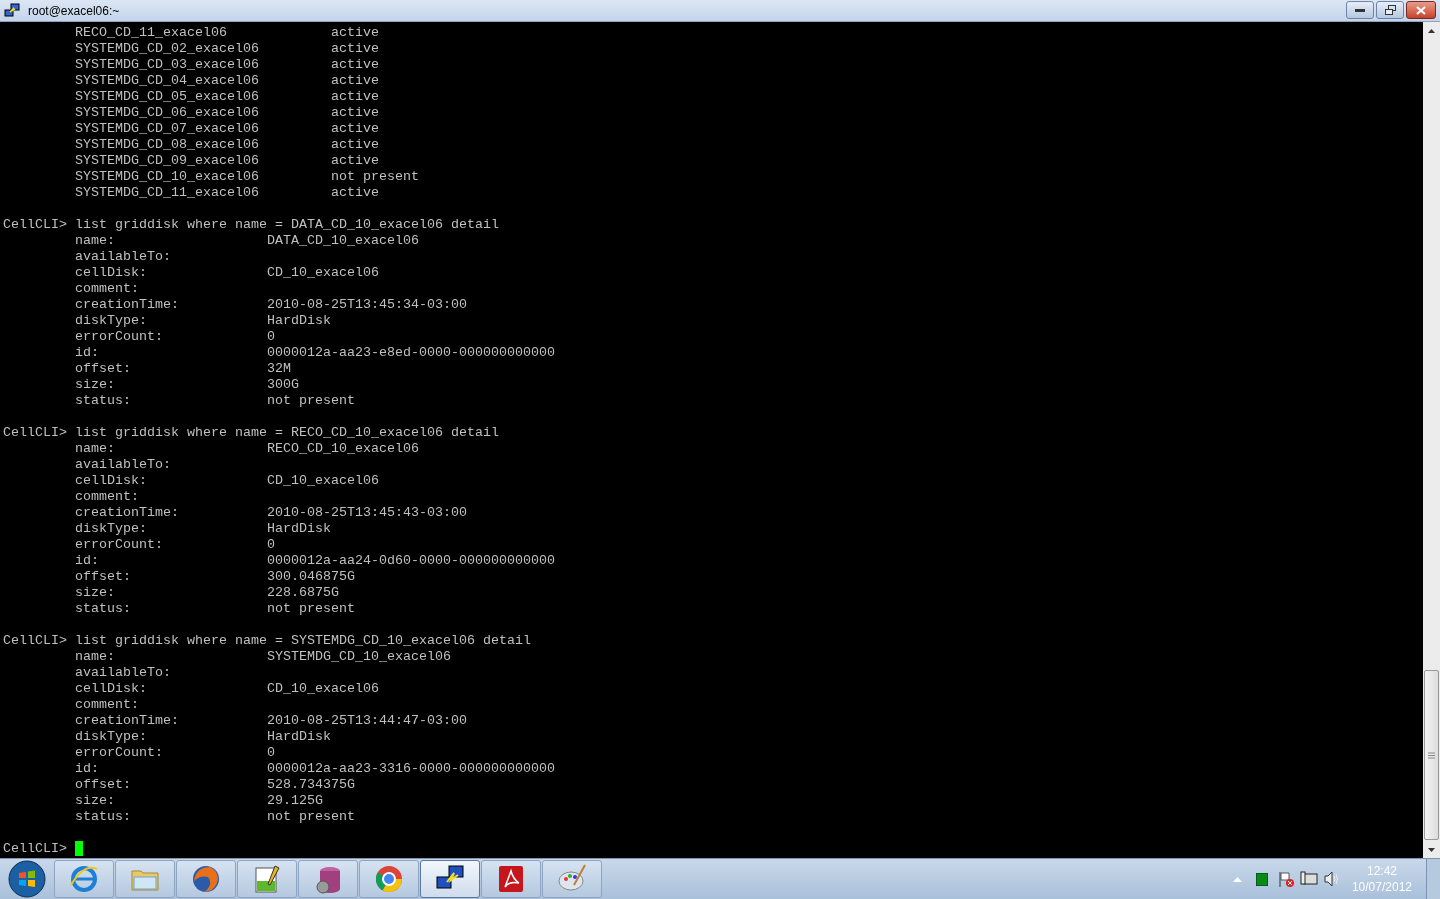 This screenshot has width=1440, height=899. What do you see at coordinates (167, 48) in the screenshot?
I see `griddisk-name: SYSTEMDG_CD_02_exacel06` at bounding box center [167, 48].